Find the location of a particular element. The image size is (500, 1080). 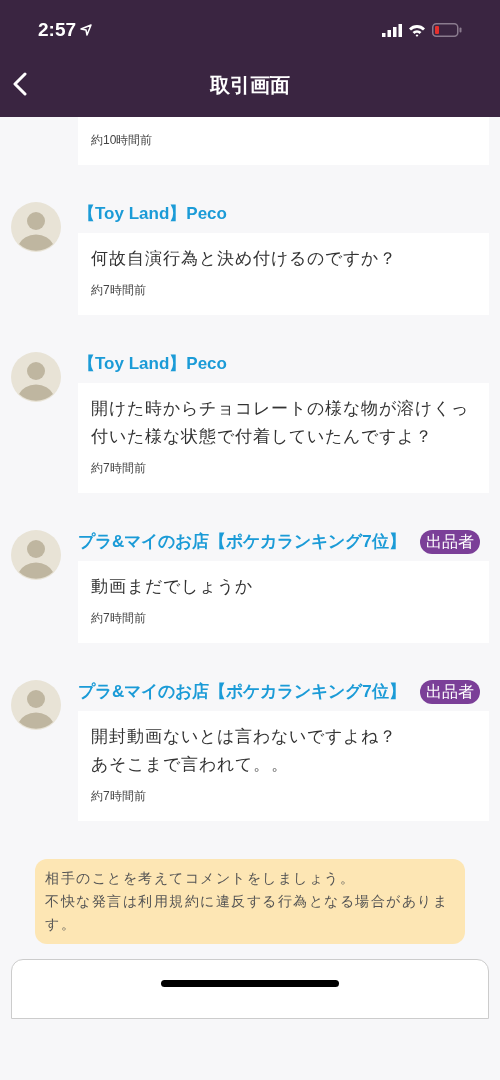

battery-icon is located at coordinates (447, 30).